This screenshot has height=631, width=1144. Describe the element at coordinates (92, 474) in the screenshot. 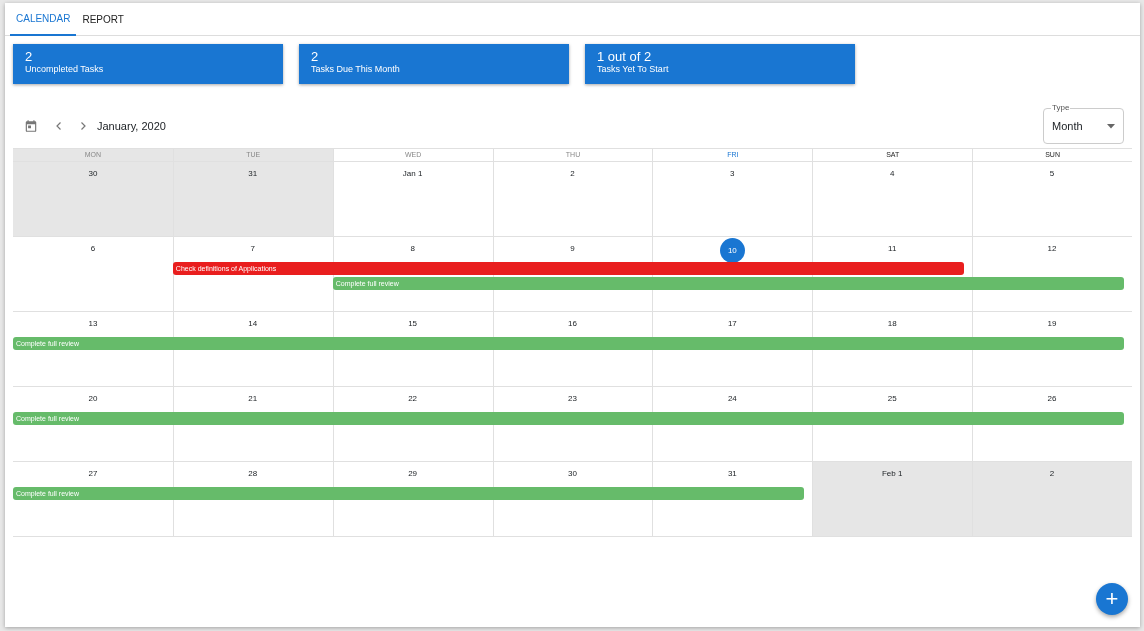

I see `day-number: 27` at that location.